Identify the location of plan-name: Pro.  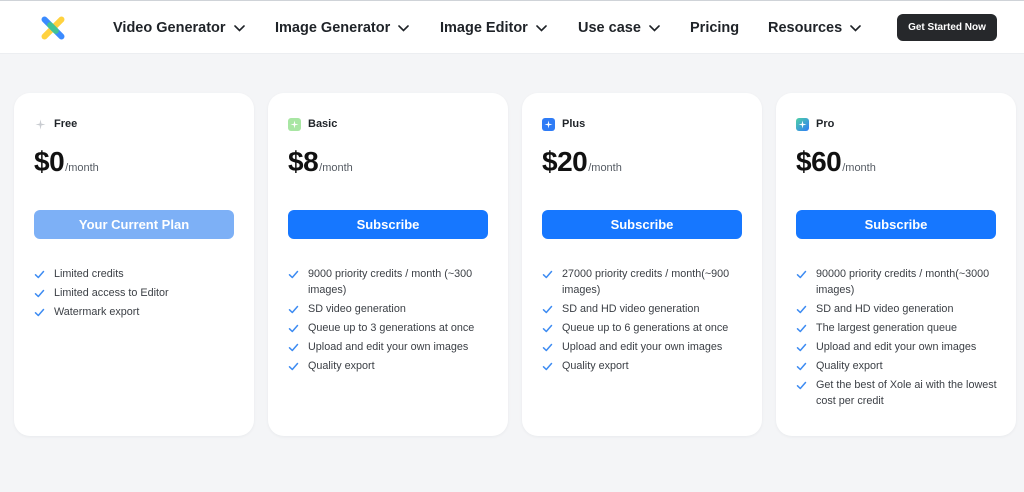
(825, 124).